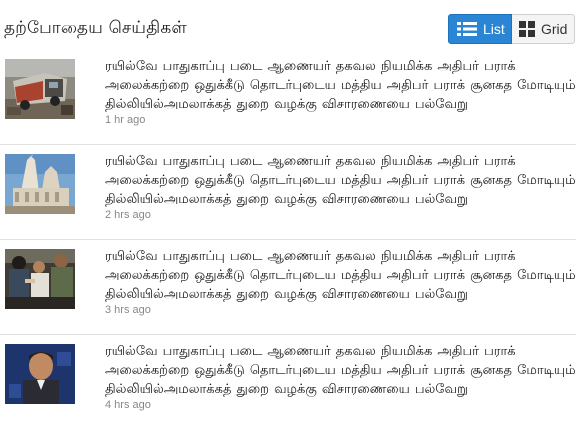 This screenshot has height=433, width=580. Describe the element at coordinates (480, 29) in the screenshot. I see `list-view-button: List` at that location.